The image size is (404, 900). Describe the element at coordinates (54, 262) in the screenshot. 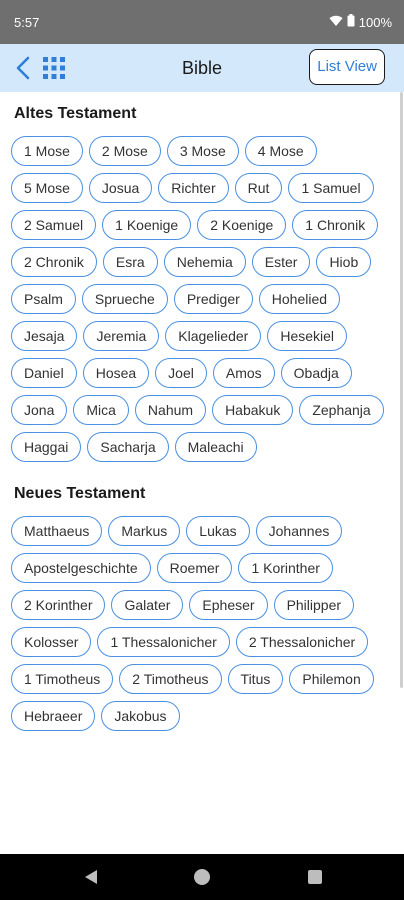

I see `old-testament-book-chip: 2 Chronik` at that location.